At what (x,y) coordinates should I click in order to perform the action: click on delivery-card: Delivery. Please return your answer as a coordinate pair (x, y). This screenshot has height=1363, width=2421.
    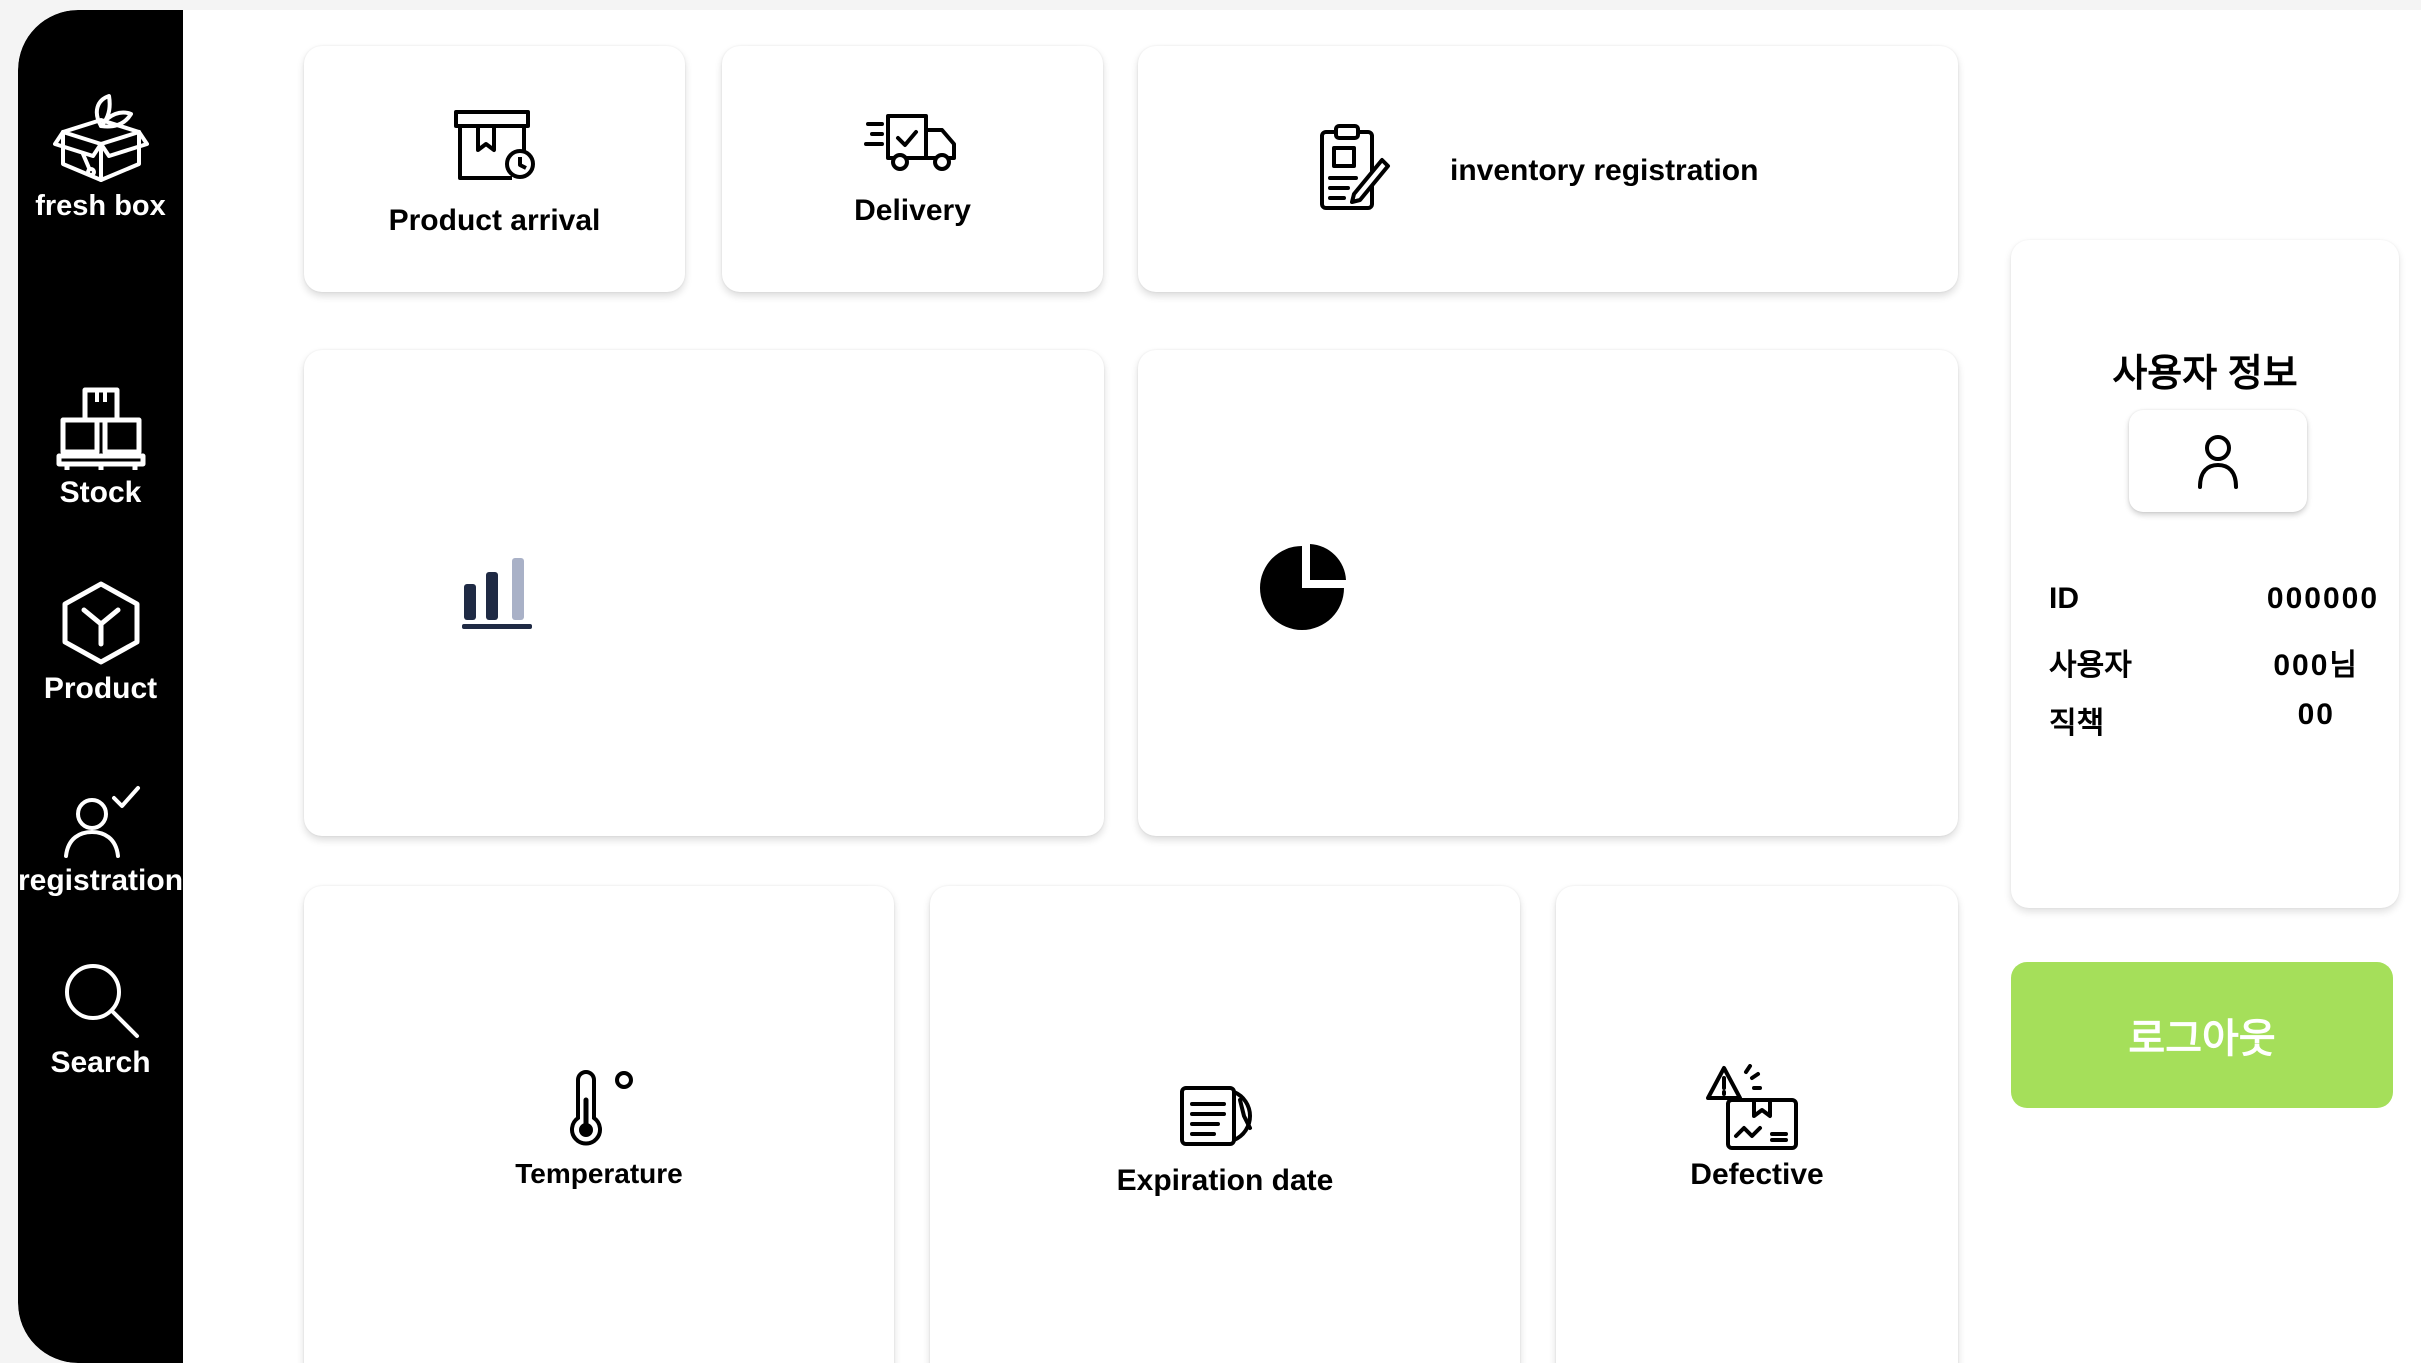
    Looking at the image, I should click on (912, 169).